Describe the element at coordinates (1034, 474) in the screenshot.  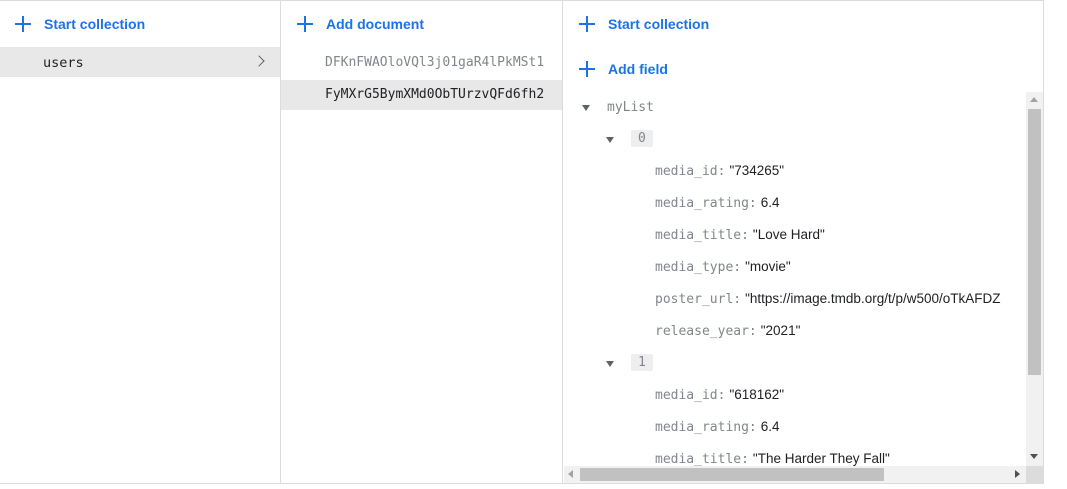
I see `scrollbar-corner` at that location.